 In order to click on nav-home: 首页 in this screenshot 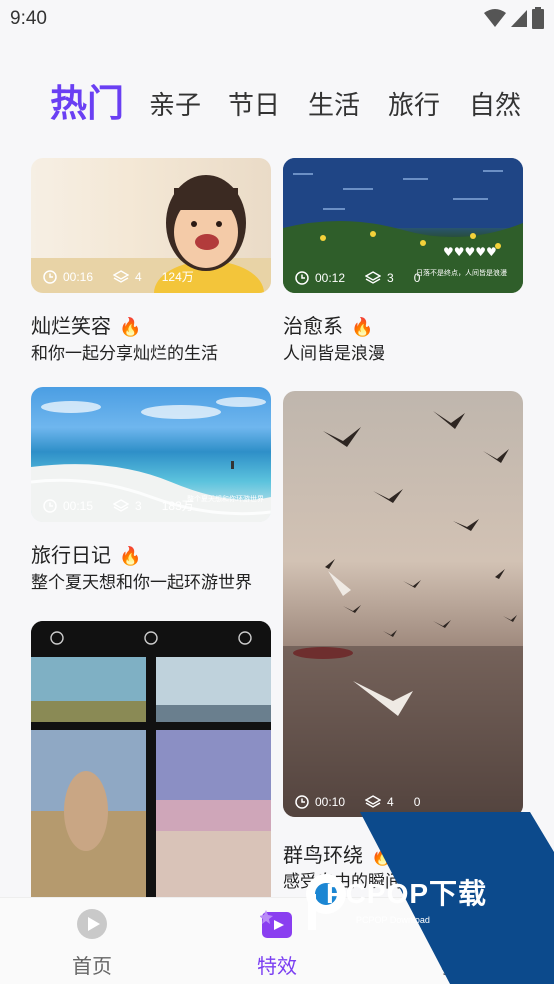, I will do `click(92, 941)`.